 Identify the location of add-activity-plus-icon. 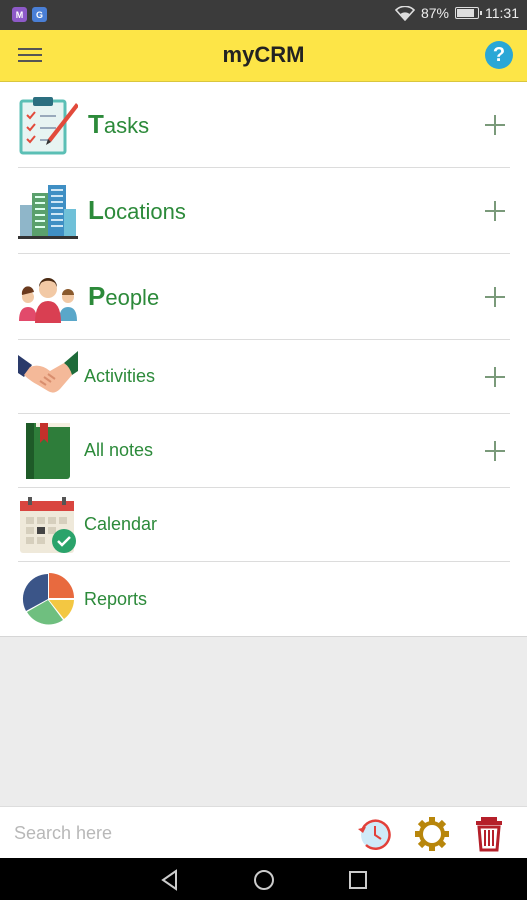
(495, 377).